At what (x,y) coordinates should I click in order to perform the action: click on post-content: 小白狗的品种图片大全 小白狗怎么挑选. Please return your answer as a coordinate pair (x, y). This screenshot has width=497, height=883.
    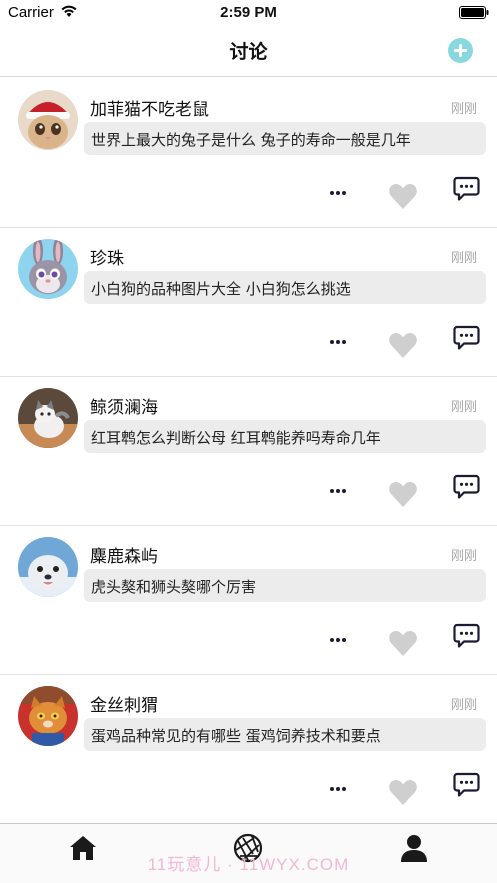
    Looking at the image, I should click on (285, 287).